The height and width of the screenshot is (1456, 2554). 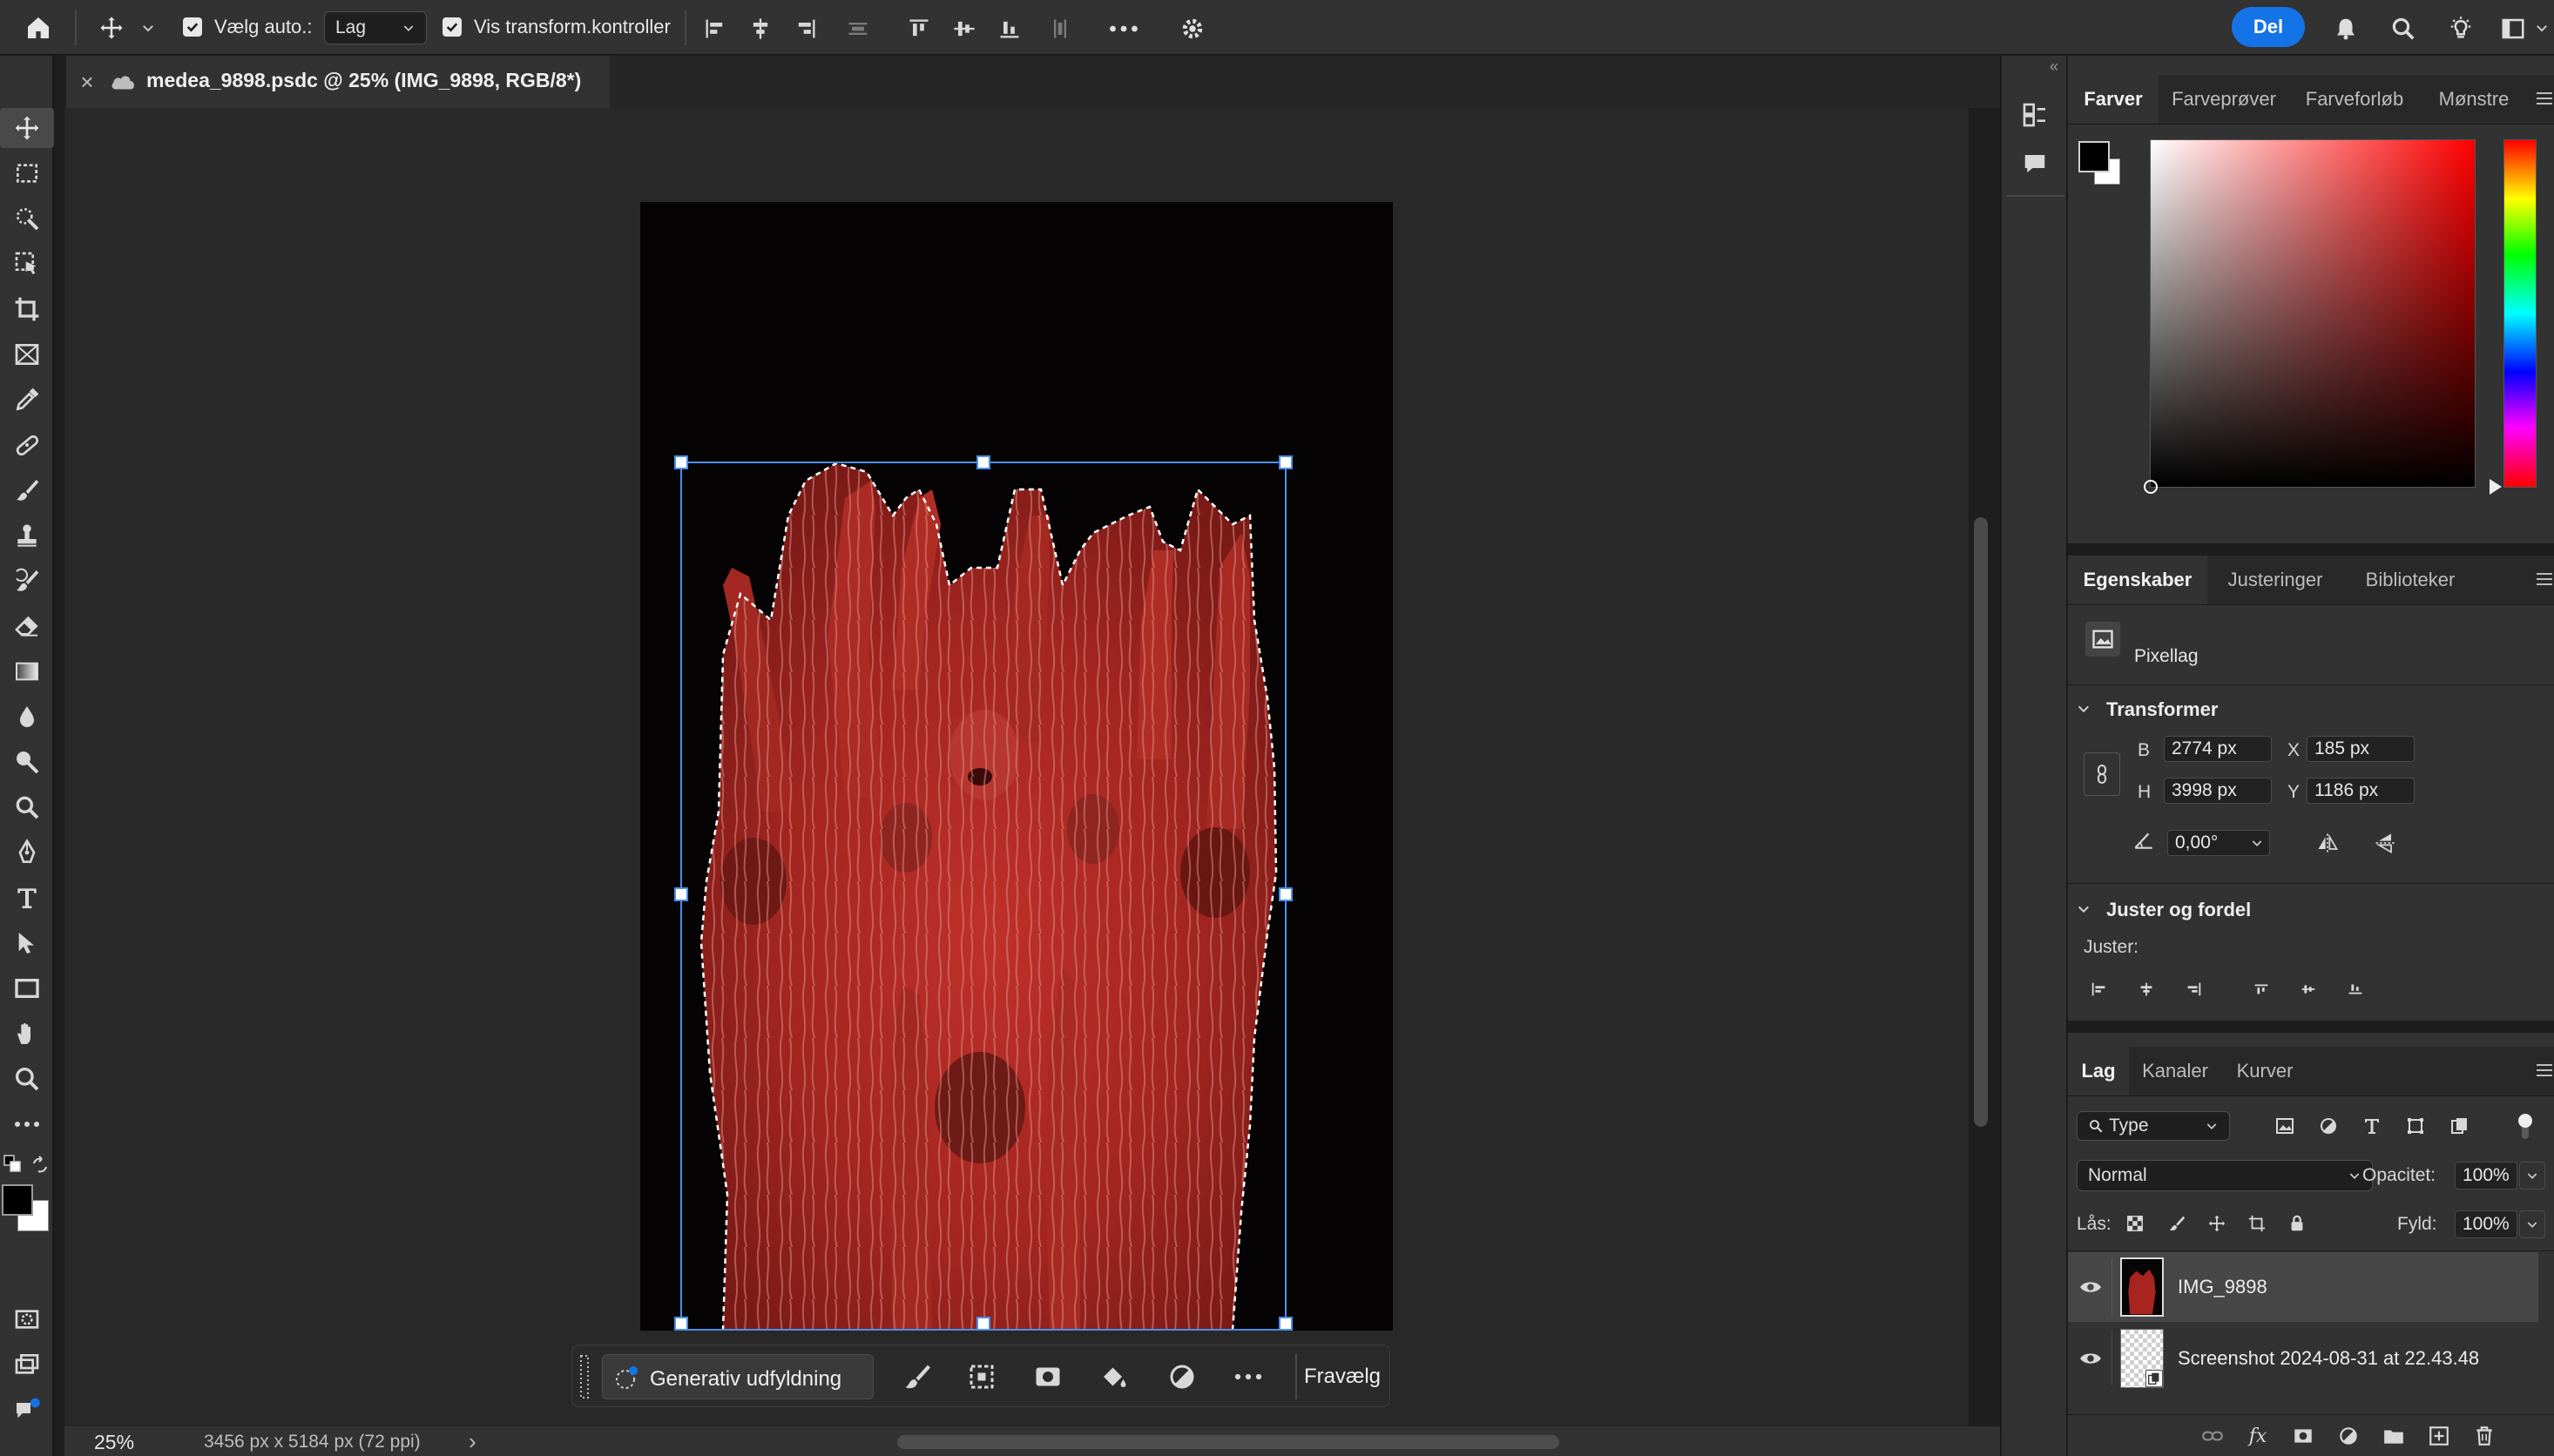 I want to click on tab-gradients: Farveforløb, so click(x=2354, y=99).